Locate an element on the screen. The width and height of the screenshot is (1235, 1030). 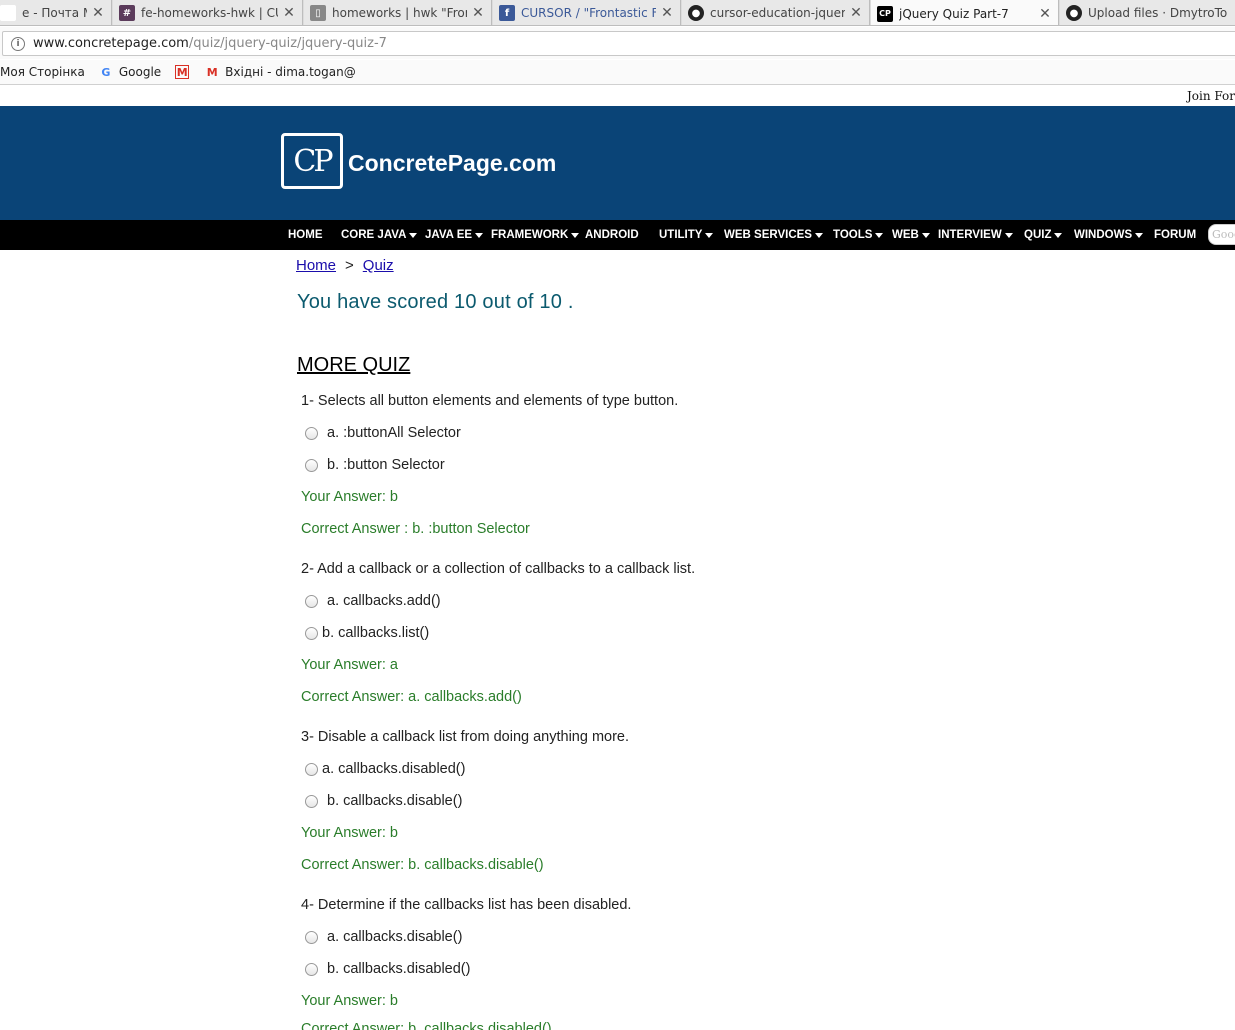
browser-tab: ▯ homeworks | hwk "Front ✕ is located at coordinates (398, 12).